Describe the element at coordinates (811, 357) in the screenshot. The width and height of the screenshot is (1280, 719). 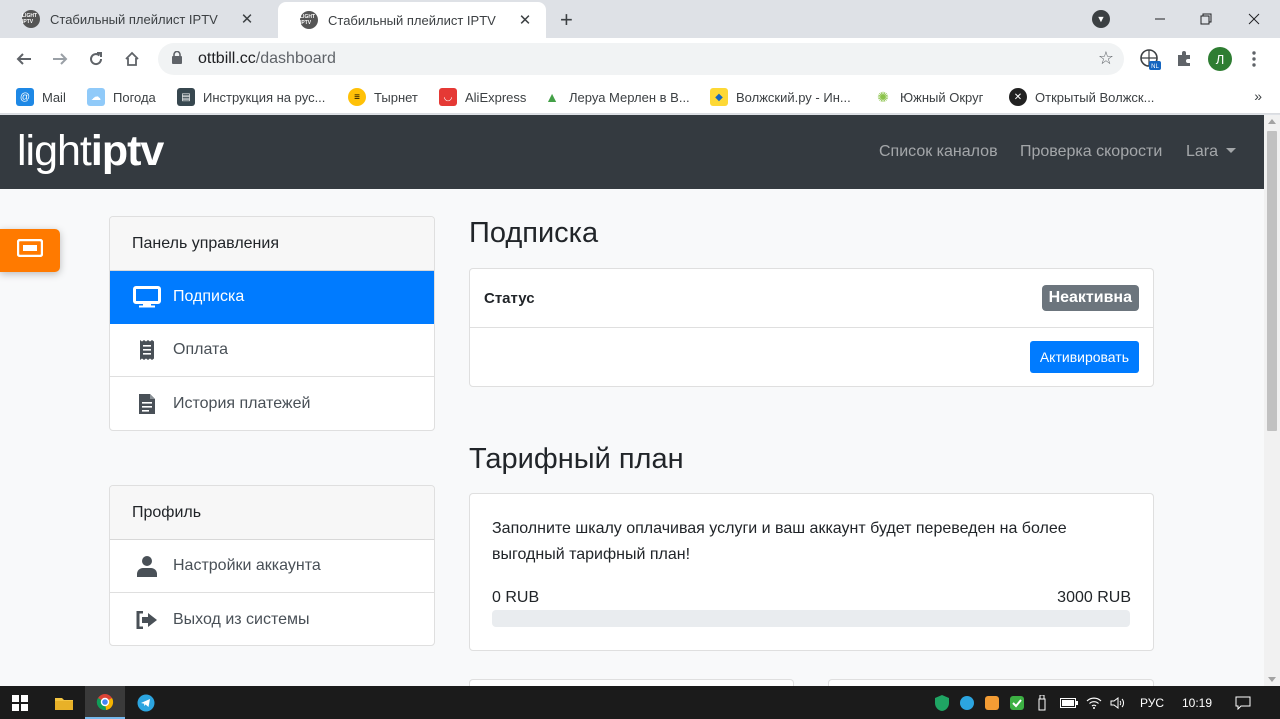
I see `subscription-actions: Активировать` at that location.